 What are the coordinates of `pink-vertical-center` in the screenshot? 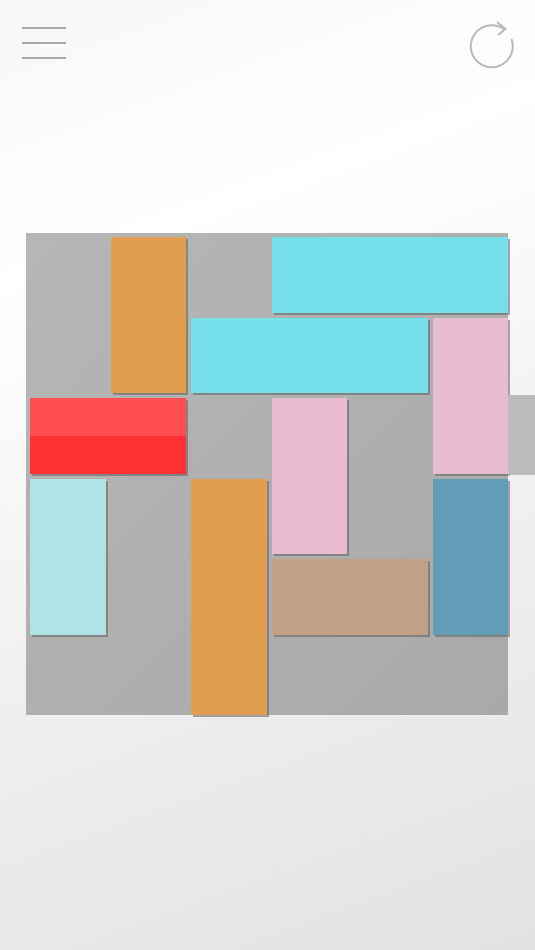 It's located at (309, 476).